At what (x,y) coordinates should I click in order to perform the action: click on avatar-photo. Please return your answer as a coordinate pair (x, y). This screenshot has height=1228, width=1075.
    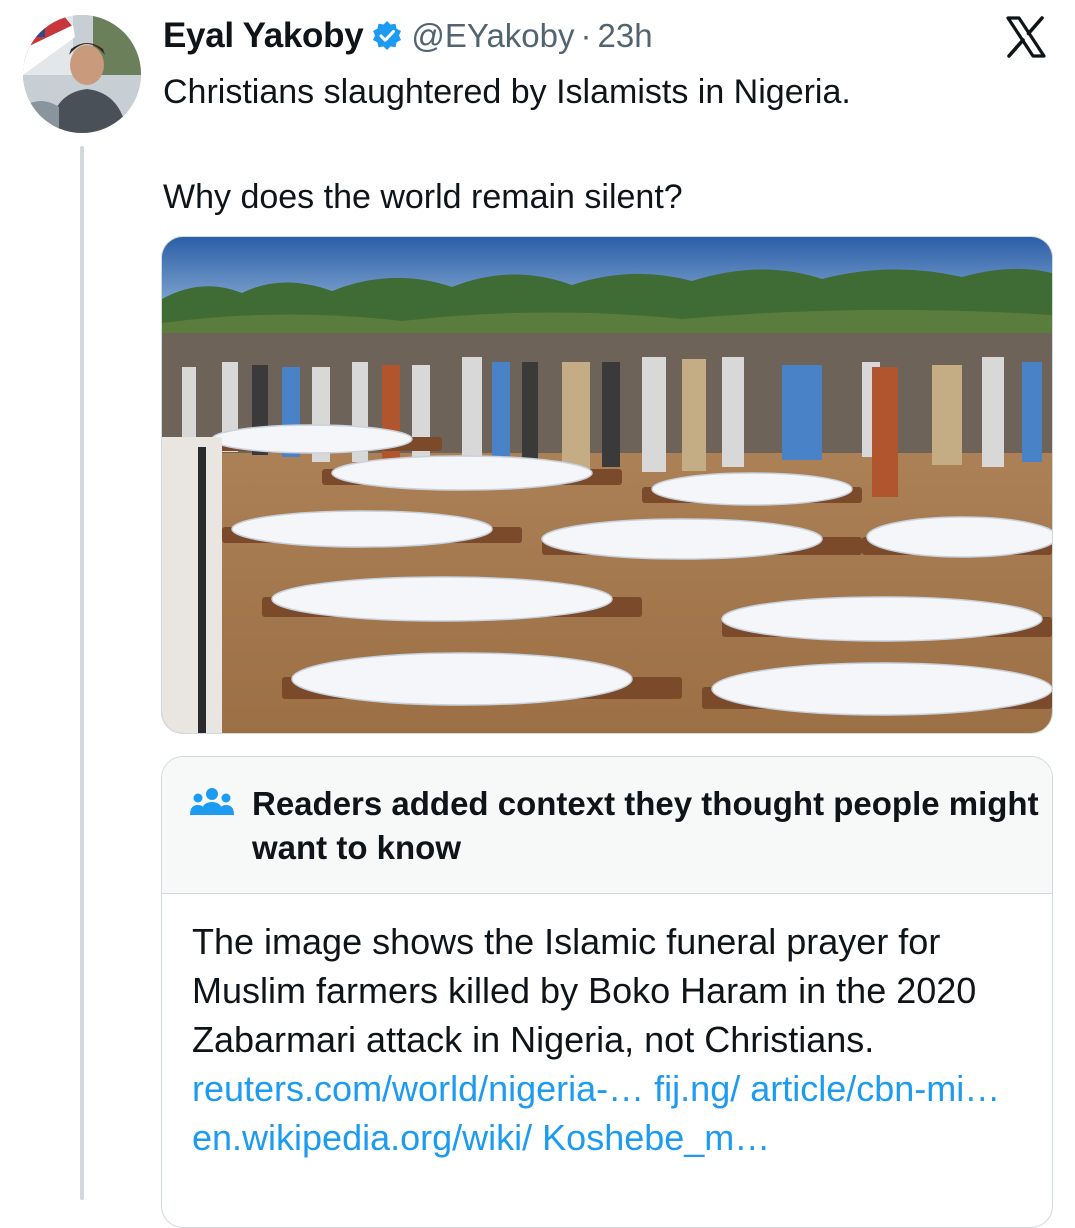
    Looking at the image, I should click on (82, 74).